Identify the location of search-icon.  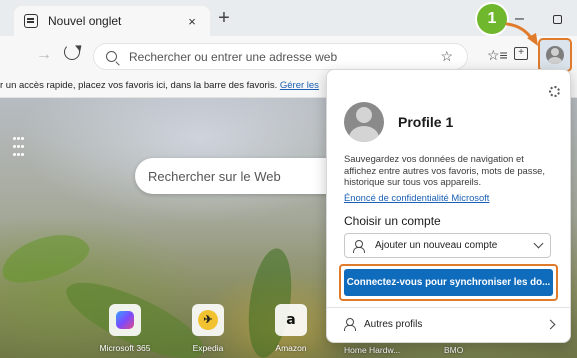
(111, 56).